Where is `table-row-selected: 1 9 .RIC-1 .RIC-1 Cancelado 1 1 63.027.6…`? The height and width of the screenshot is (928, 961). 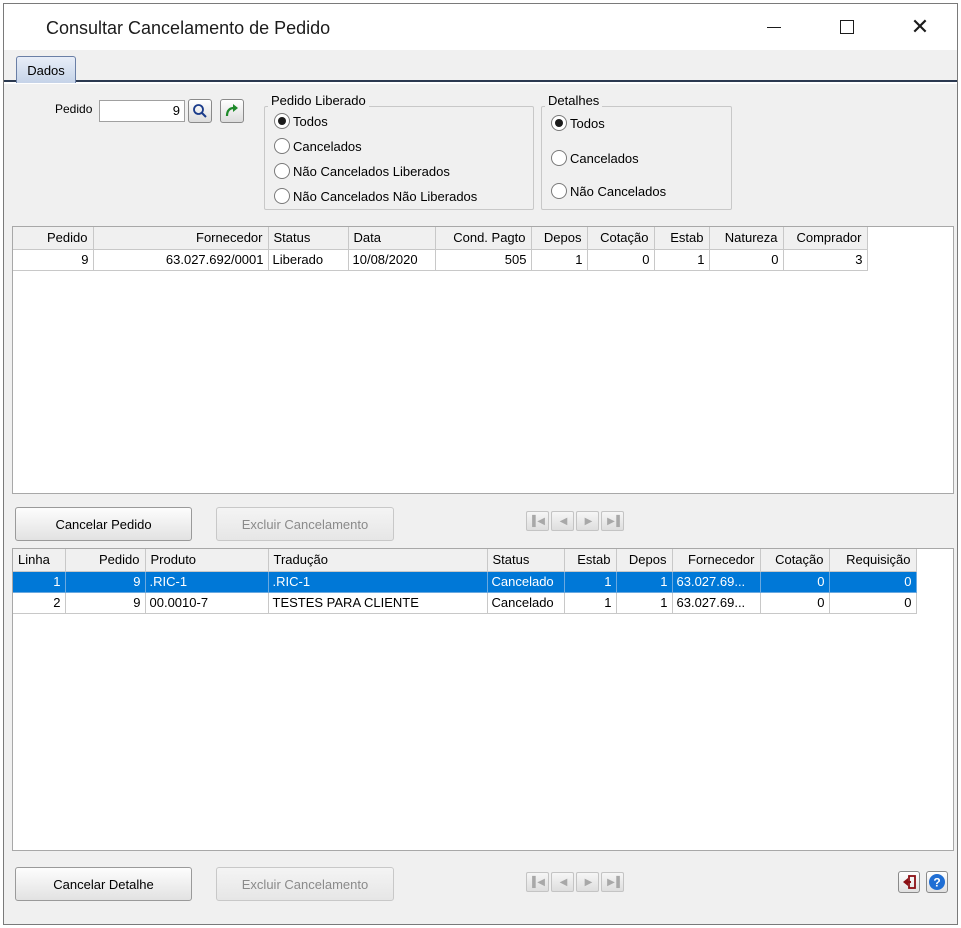 table-row-selected: 1 9 .RIC-1 .RIC-1 Cancelado 1 1 63.027.6… is located at coordinates (465, 582).